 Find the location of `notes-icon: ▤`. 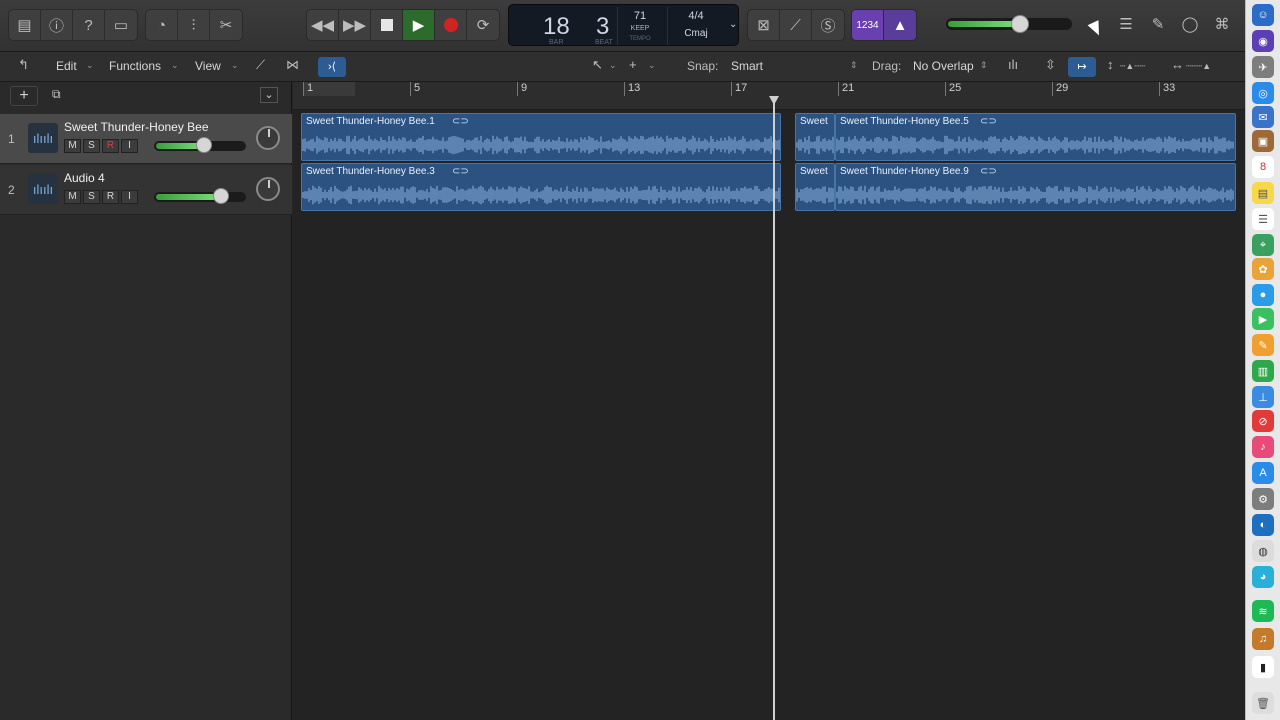

notes-icon: ▤ is located at coordinates (1263, 193).